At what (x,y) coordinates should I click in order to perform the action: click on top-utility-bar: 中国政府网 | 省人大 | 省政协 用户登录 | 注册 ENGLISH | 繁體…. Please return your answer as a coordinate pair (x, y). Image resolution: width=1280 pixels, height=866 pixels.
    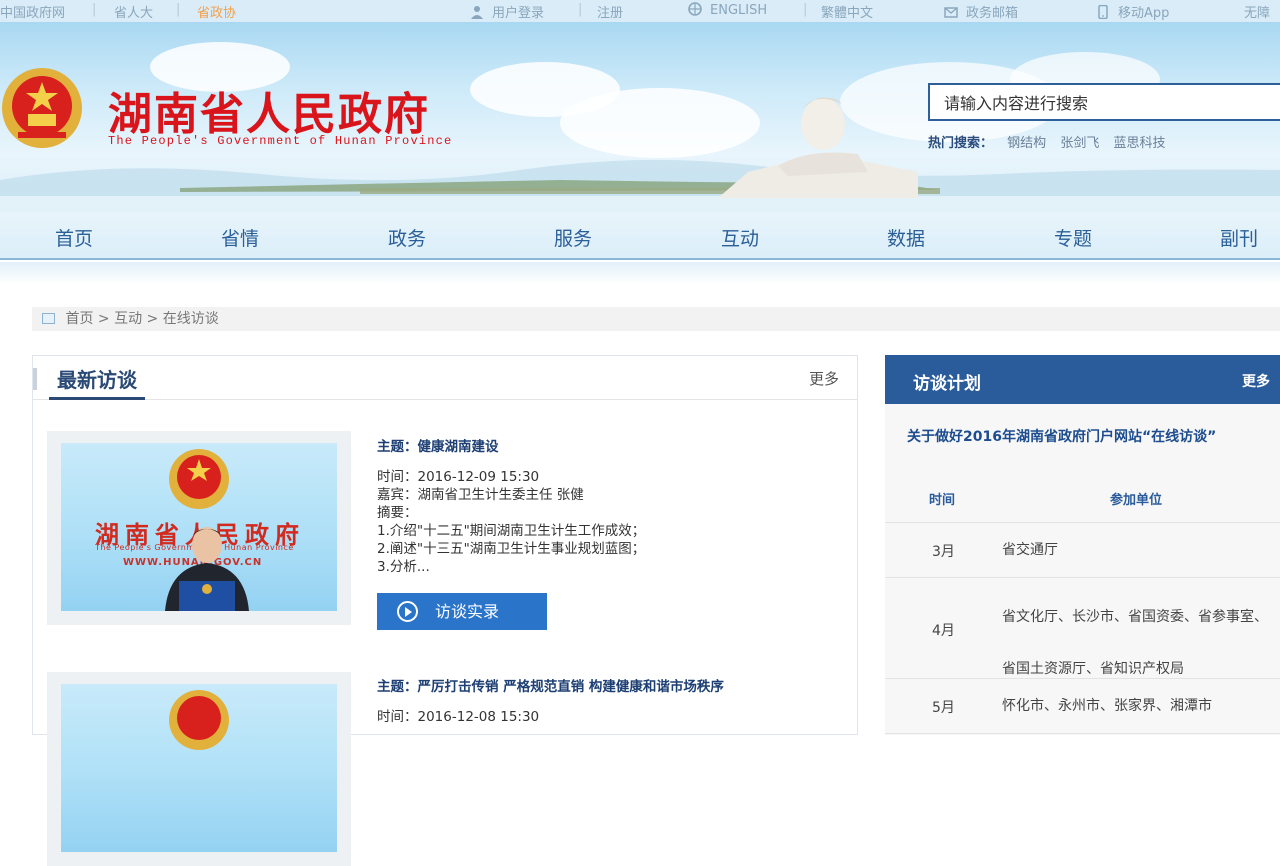
    Looking at the image, I should click on (640, 11).